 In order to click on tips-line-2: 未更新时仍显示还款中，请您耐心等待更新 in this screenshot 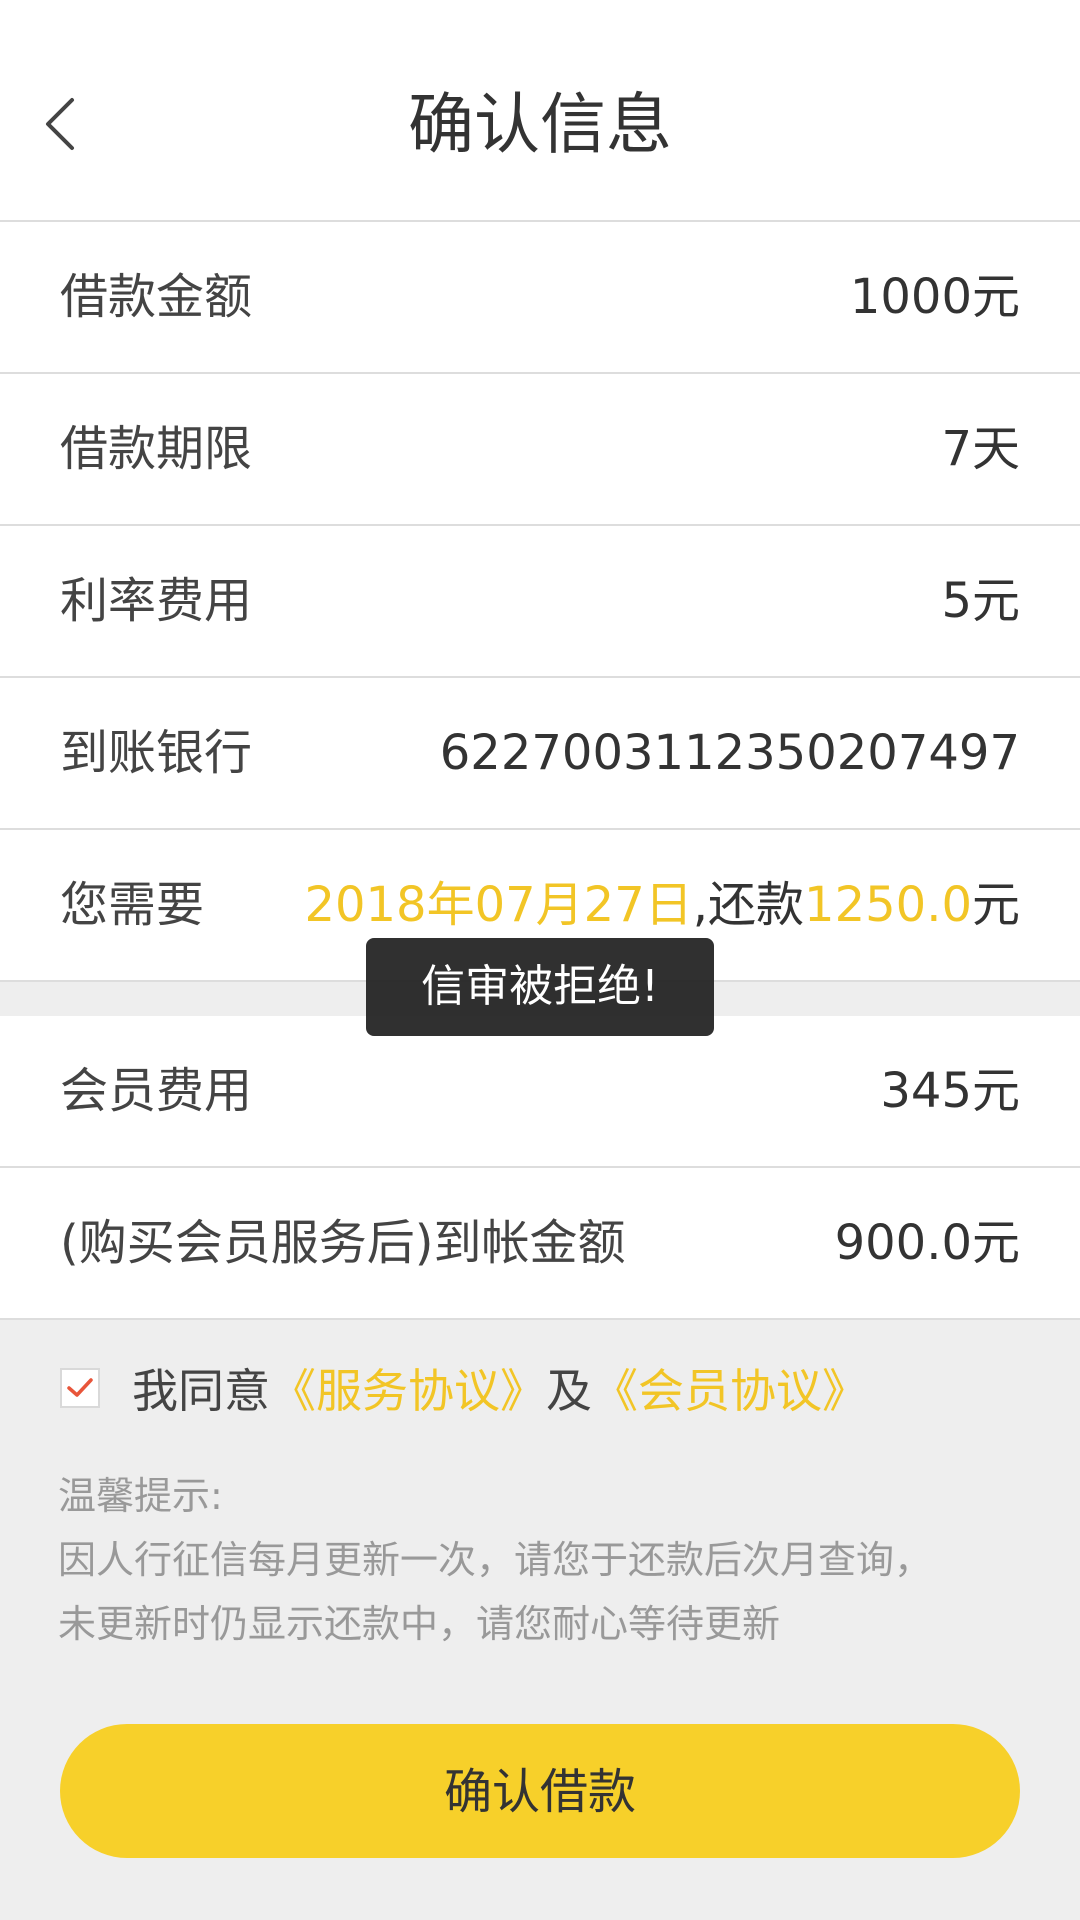, I will do `click(419, 1624)`.